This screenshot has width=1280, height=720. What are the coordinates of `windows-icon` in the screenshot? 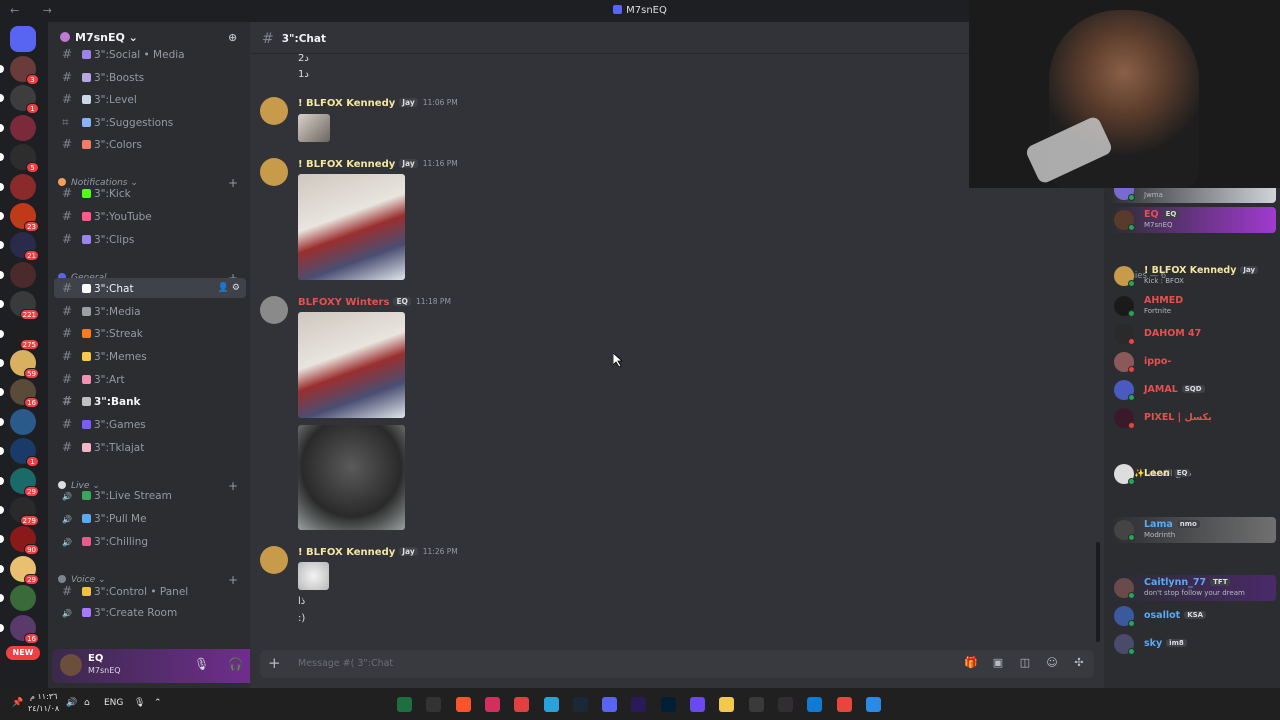 It's located at (873, 704).